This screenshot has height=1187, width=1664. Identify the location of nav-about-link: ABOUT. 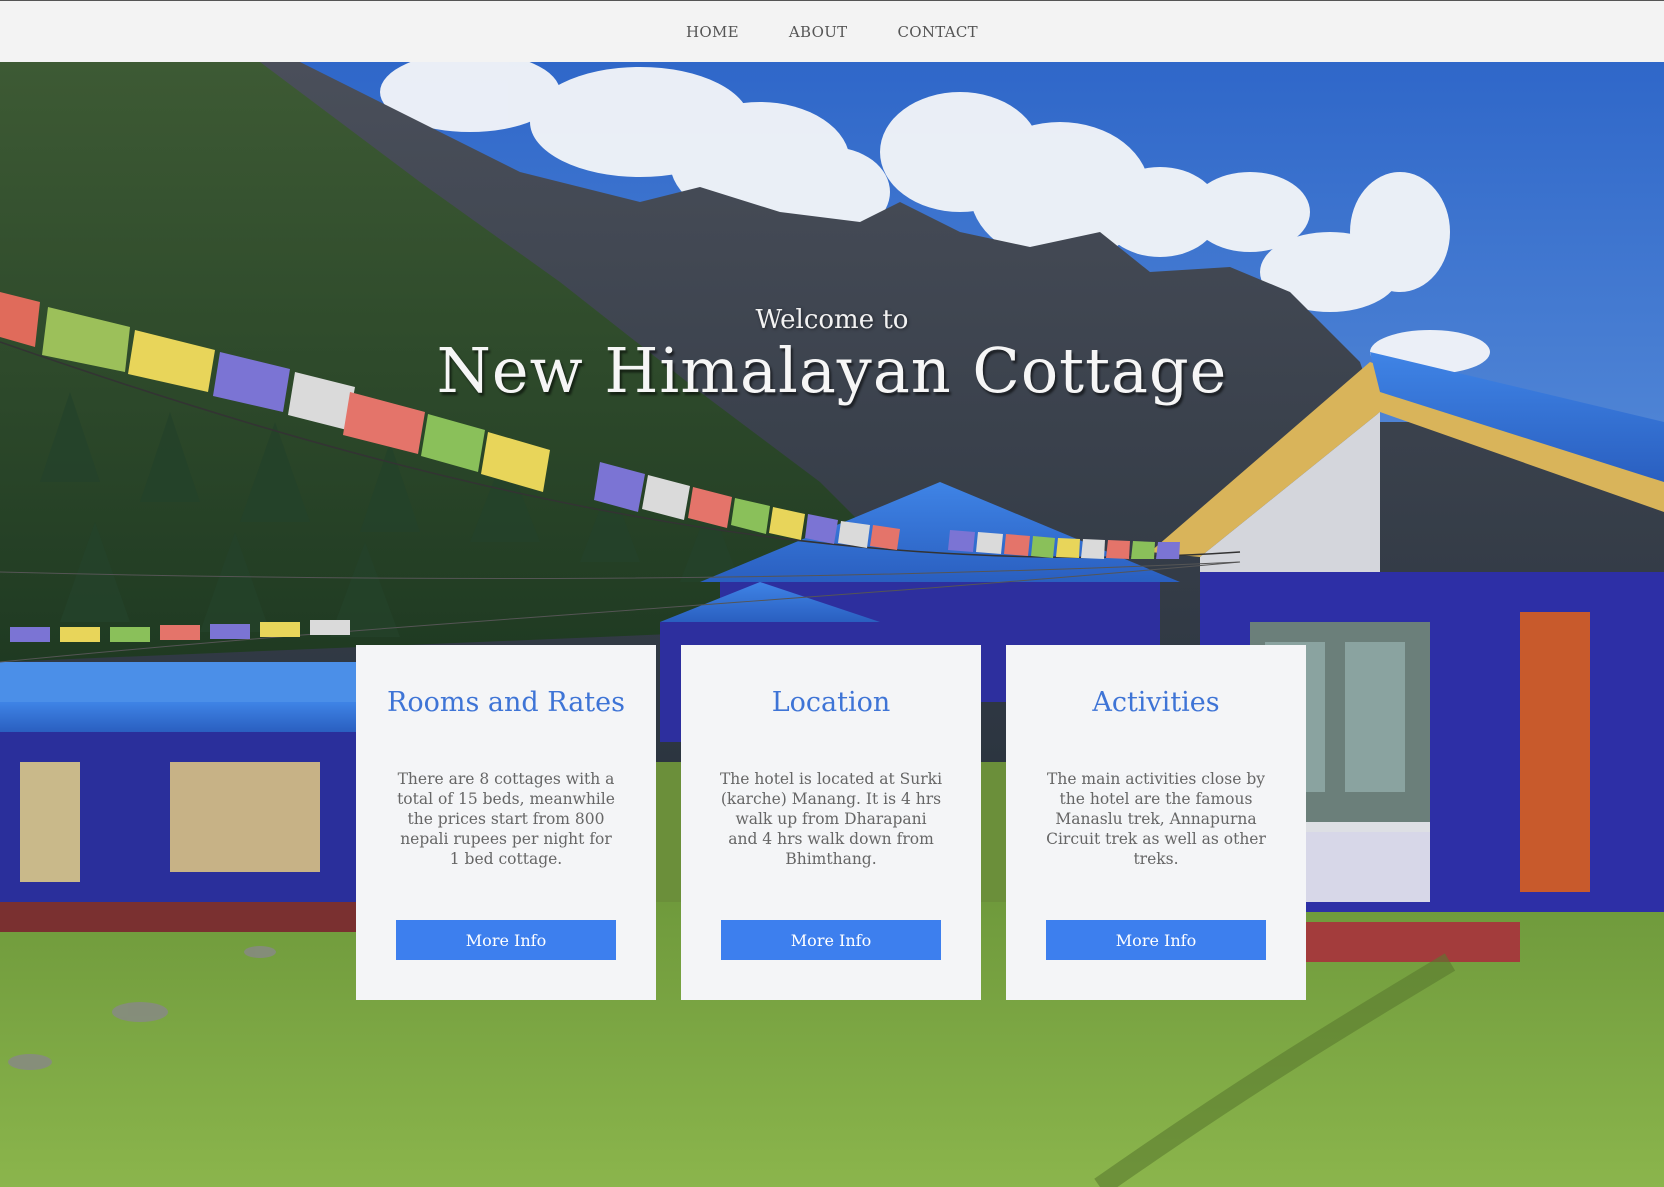
(818, 32).